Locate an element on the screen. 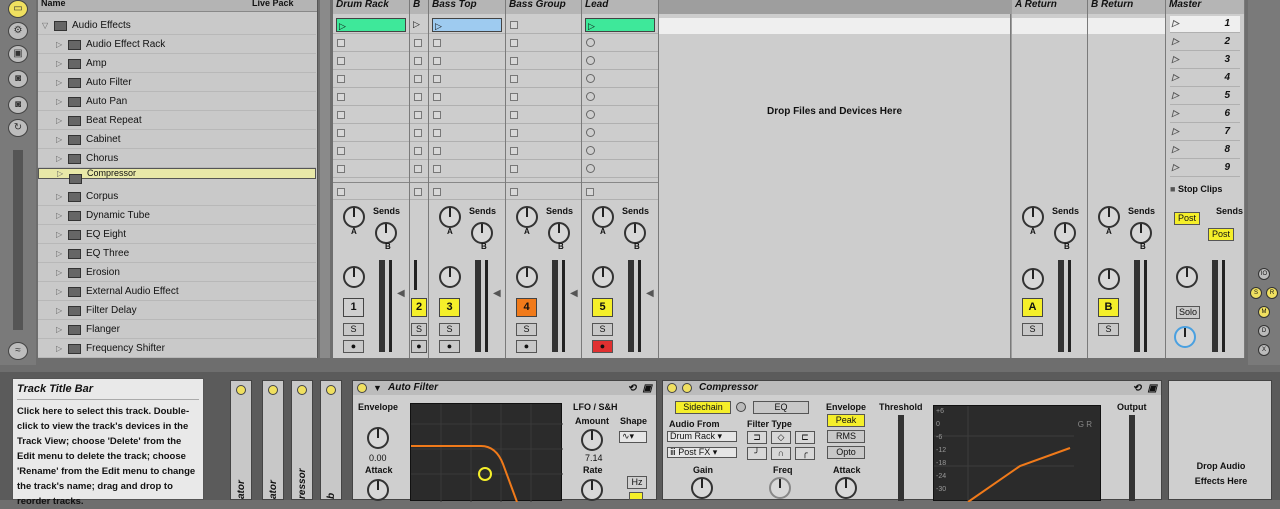 Image resolution: width=1280 pixels, height=509 pixels. device-browser-icon: ⚙ is located at coordinates (18, 31).